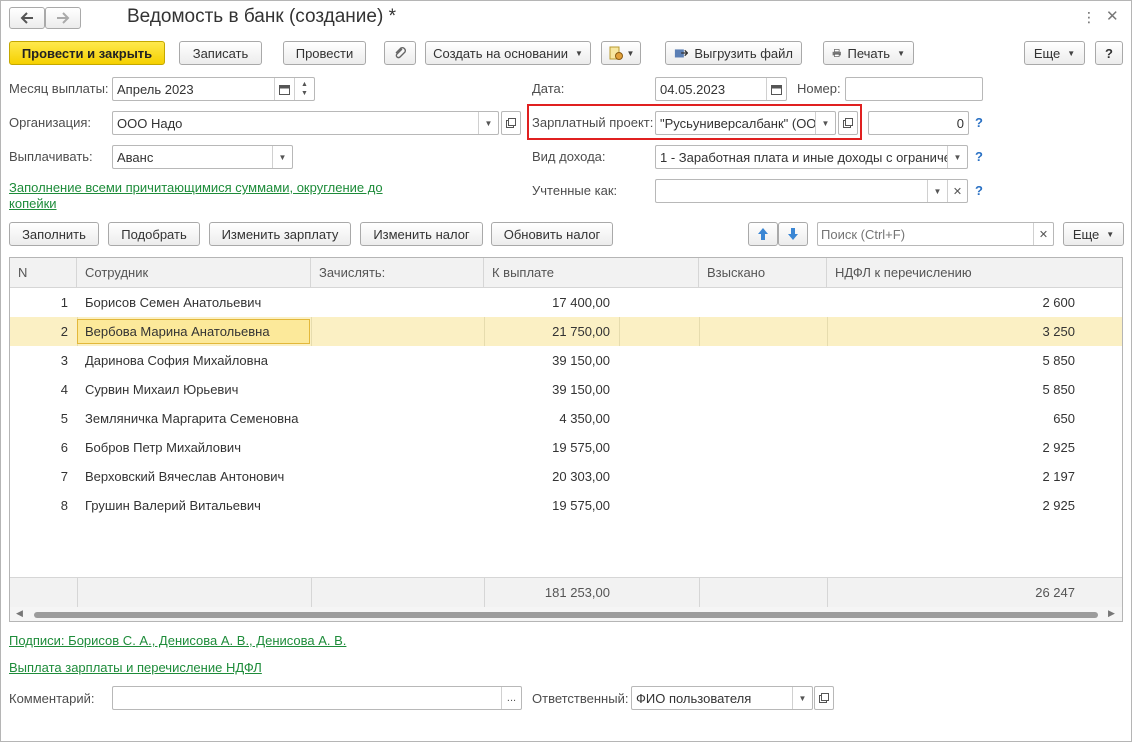 This screenshot has width=1132, height=742. I want to click on scroll-left-icon: ◀, so click(19, 613).